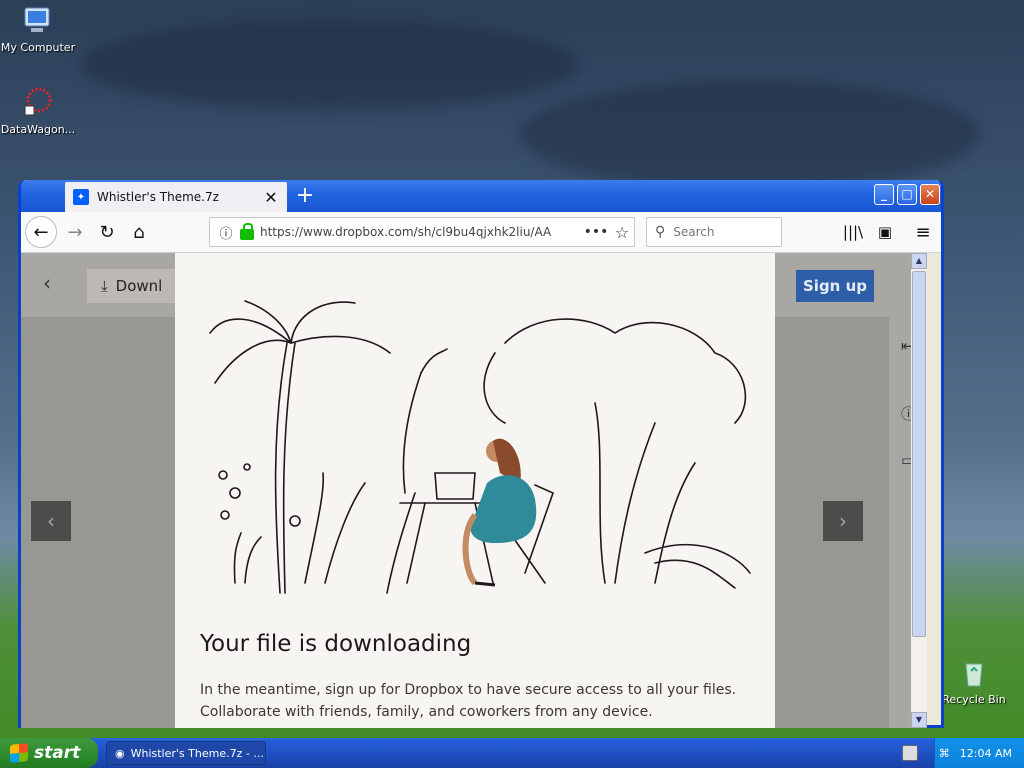  What do you see at coordinates (271, 197) in the screenshot?
I see `close-tab-icon: ✕` at bounding box center [271, 197].